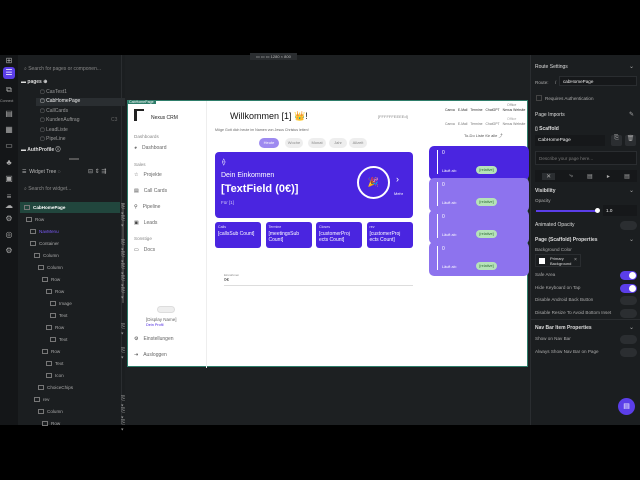 The height and width of the screenshot is (480, 640). What do you see at coordinates (339, 235) in the screenshot?
I see `stat-card: Closes [customerProj ects Count]` at bounding box center [339, 235].